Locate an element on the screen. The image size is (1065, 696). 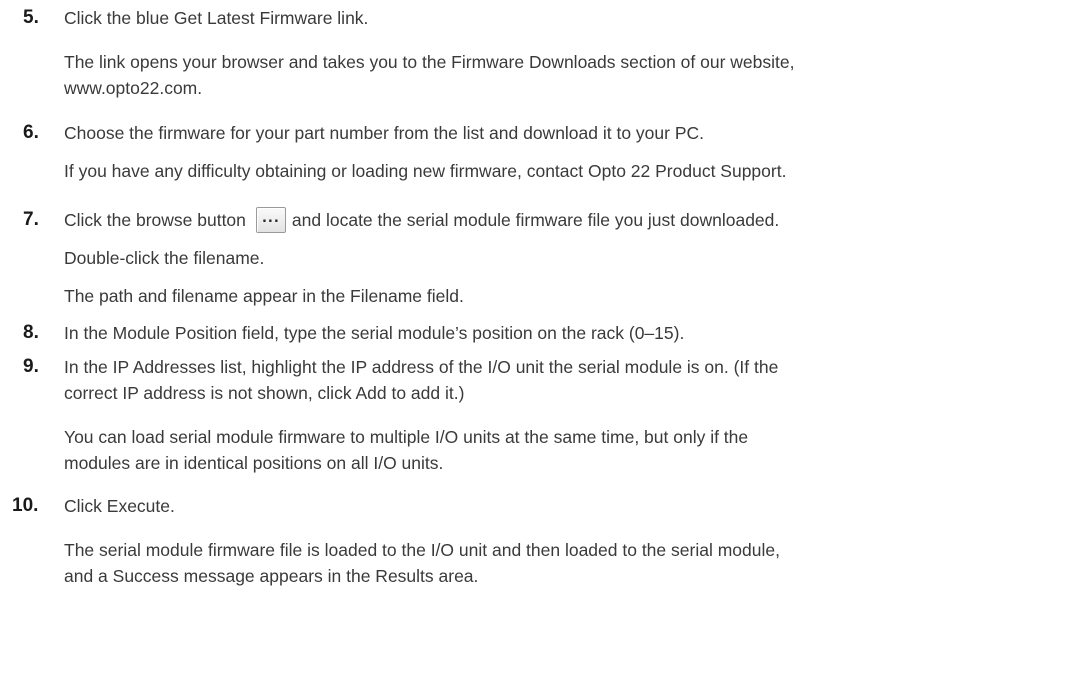
step-text-before-button: Click the browse button is located at coordinates (155, 220).